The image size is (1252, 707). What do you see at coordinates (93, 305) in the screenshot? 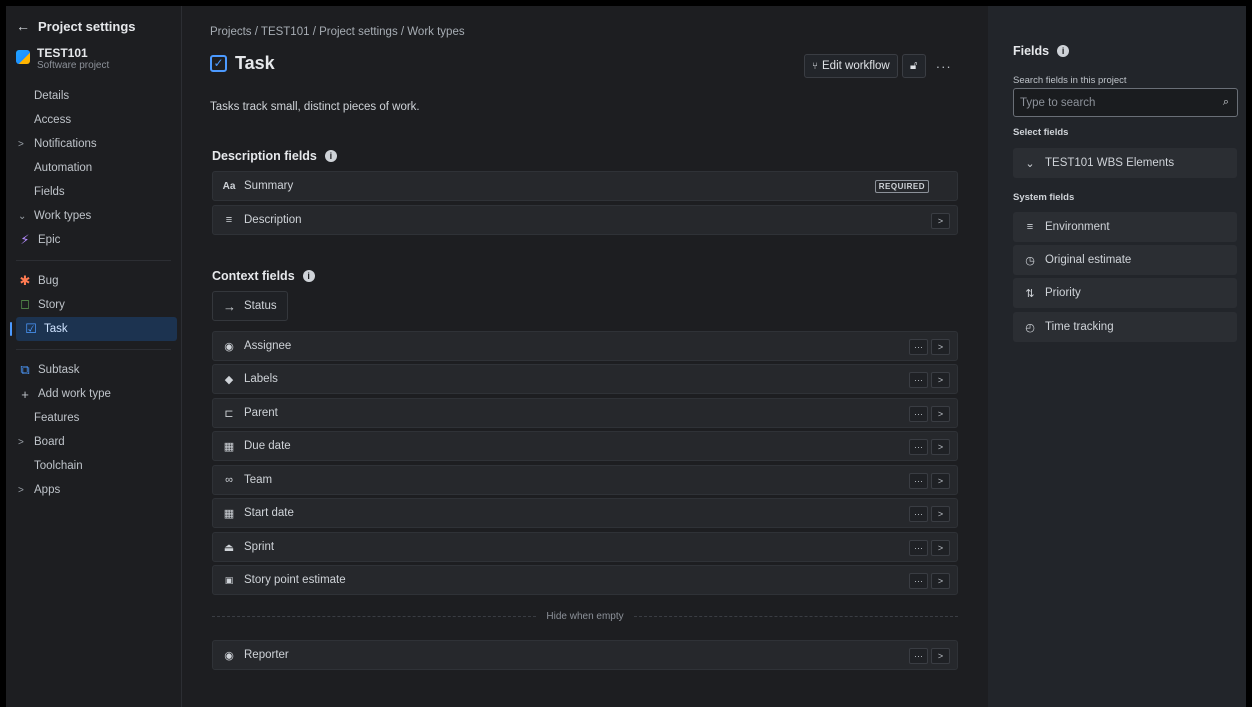
I see `sidebar-item-story: ⎕ Story` at bounding box center [93, 305].